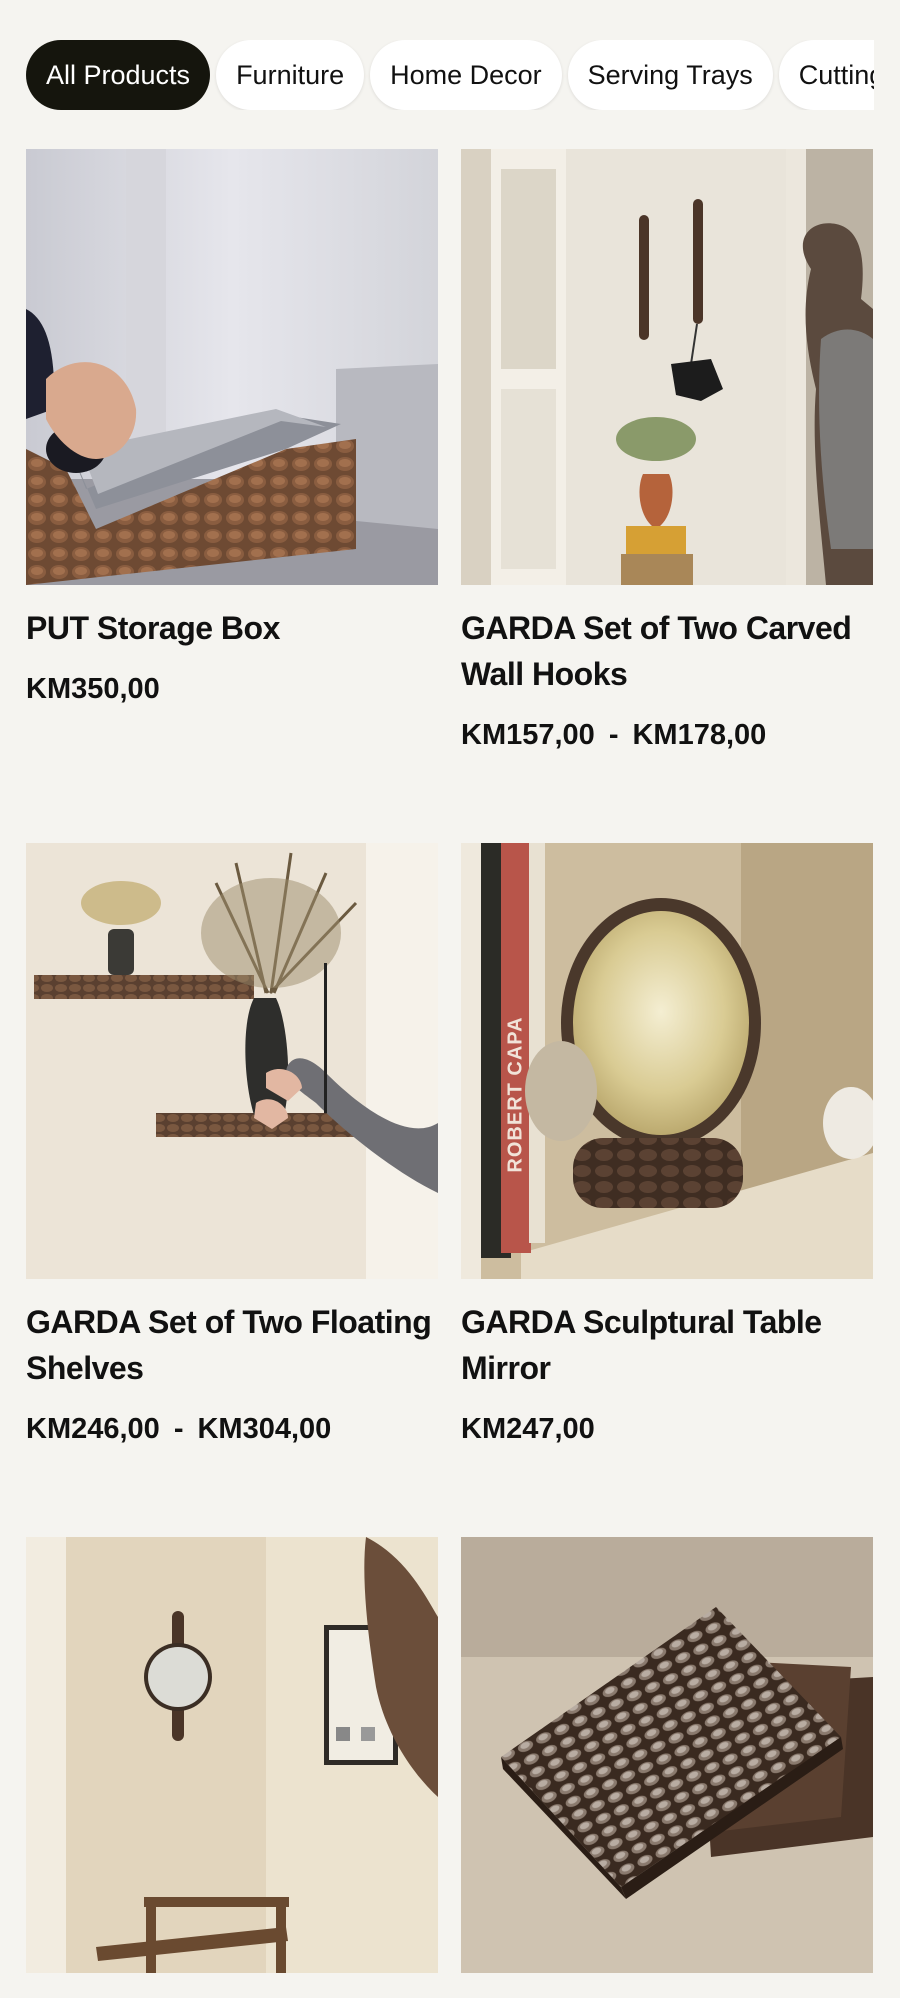 This screenshot has width=900, height=1998. What do you see at coordinates (232, 628) in the screenshot?
I see `product-title: PUT Storage Box` at bounding box center [232, 628].